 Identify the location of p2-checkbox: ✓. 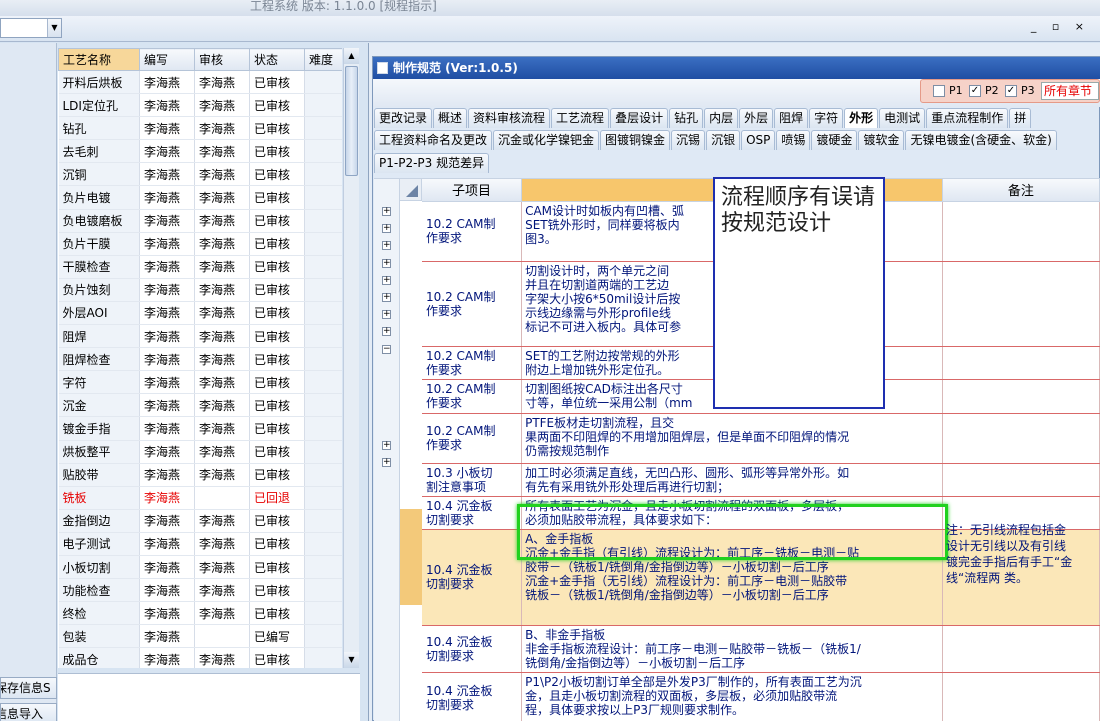
(975, 91).